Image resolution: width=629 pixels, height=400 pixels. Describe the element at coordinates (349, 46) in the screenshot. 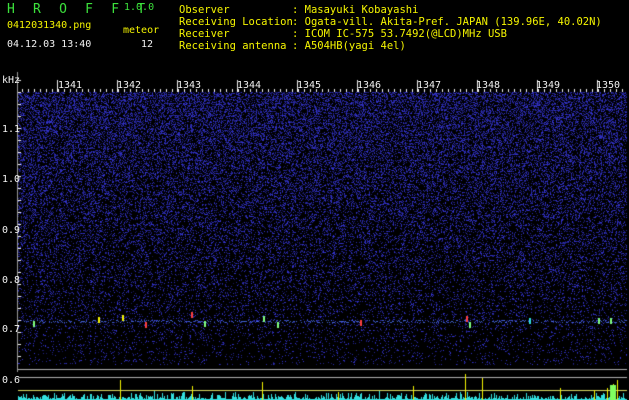

I see `info-value-antenna: : A504HB(yagi 4el)` at that location.